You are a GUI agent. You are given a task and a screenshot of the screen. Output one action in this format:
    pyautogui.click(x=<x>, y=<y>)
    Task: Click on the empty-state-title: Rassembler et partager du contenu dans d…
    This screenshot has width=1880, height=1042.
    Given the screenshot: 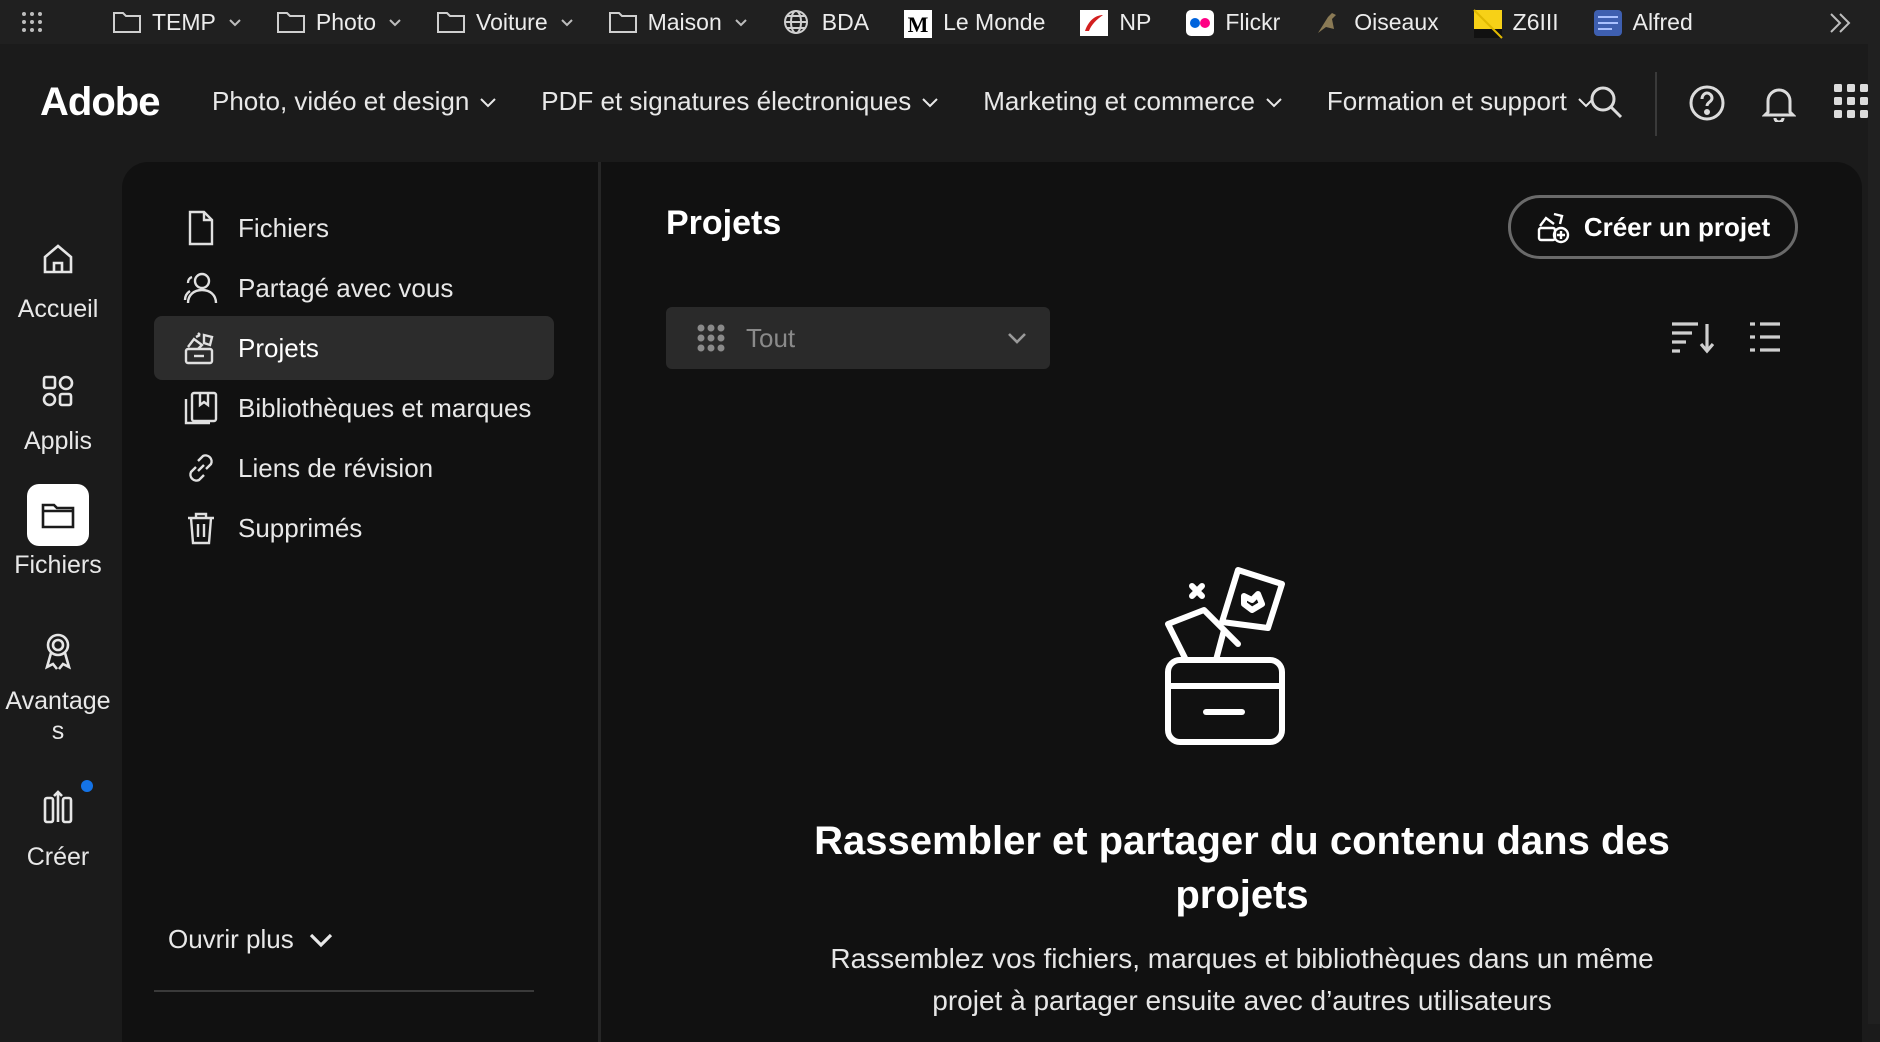 What is the action you would take?
    pyautogui.click(x=1242, y=868)
    